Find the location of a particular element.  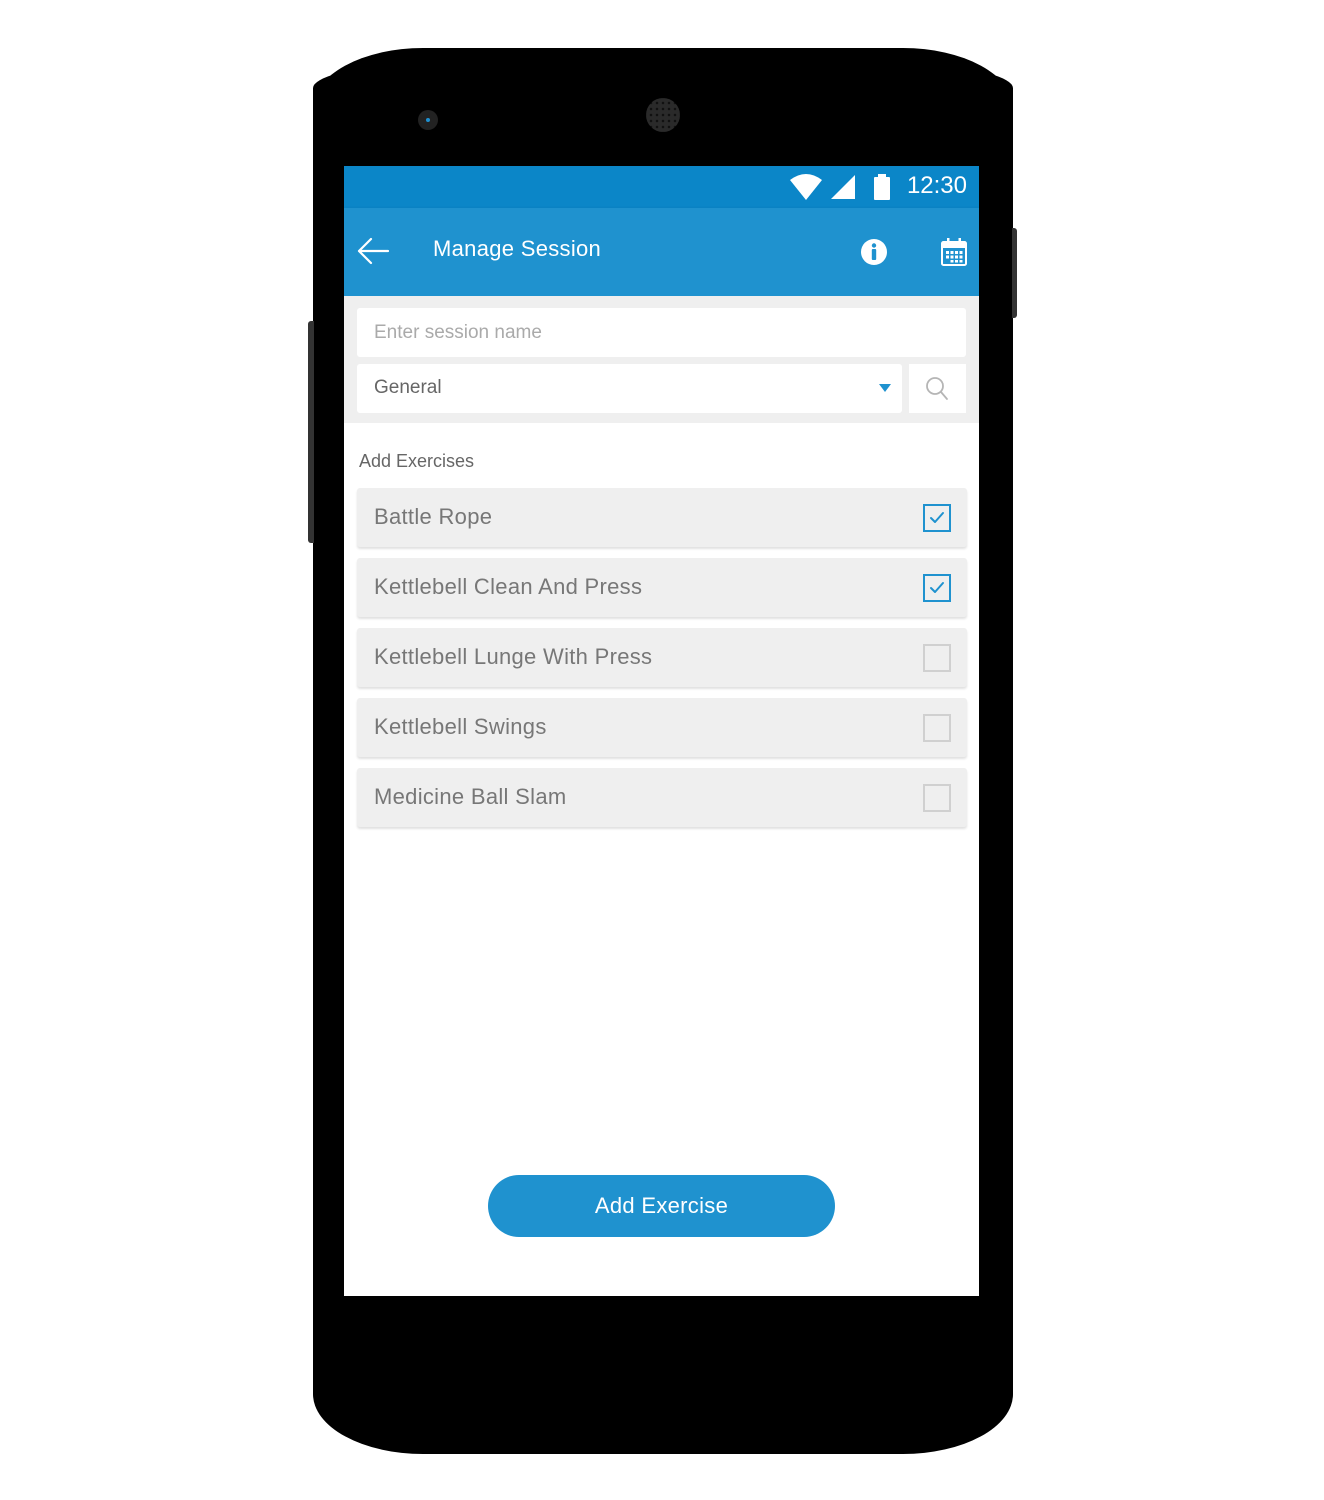

search-button is located at coordinates (937, 388).